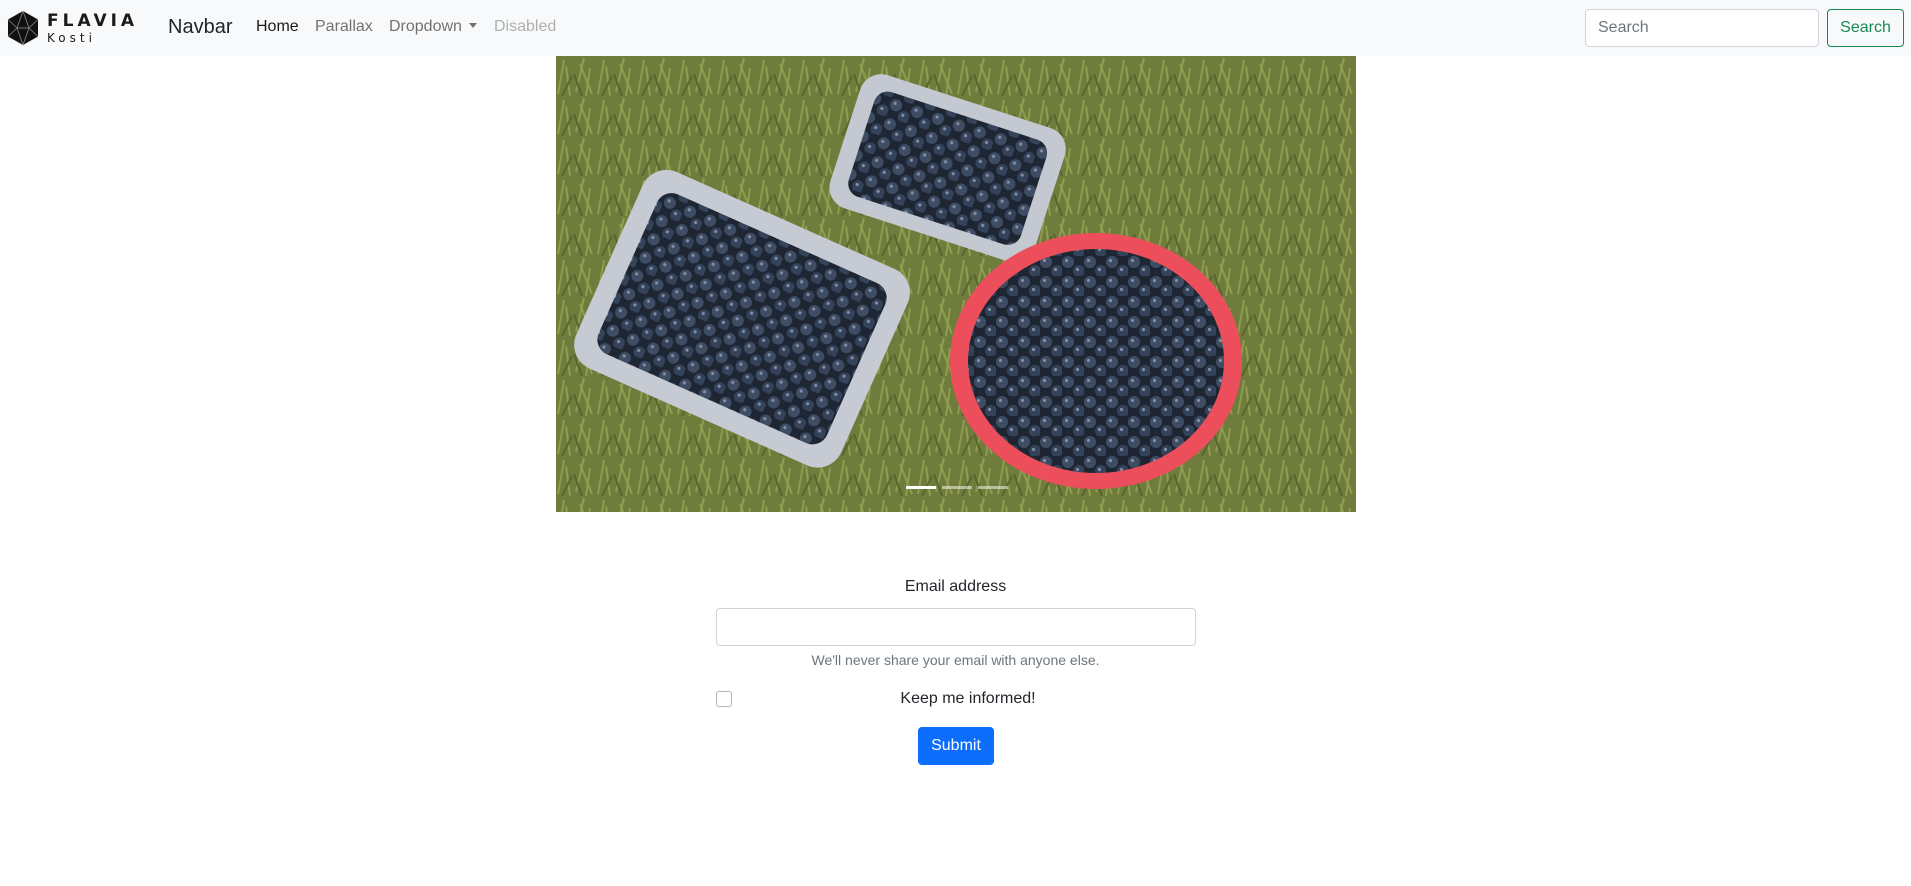 The image size is (1911, 886). Describe the element at coordinates (344, 27) in the screenshot. I see `nav-parallax: Parallax` at that location.